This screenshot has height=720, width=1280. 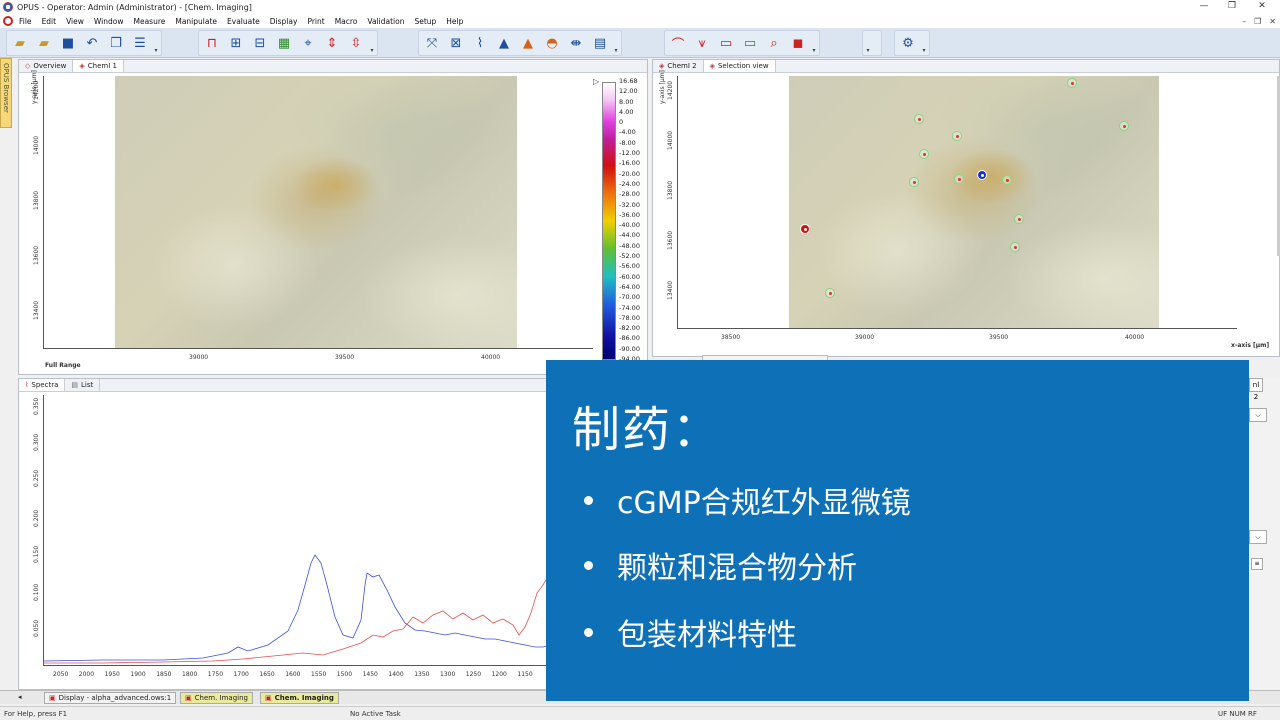 I want to click on app-menu-icon, so click(x=8, y=21).